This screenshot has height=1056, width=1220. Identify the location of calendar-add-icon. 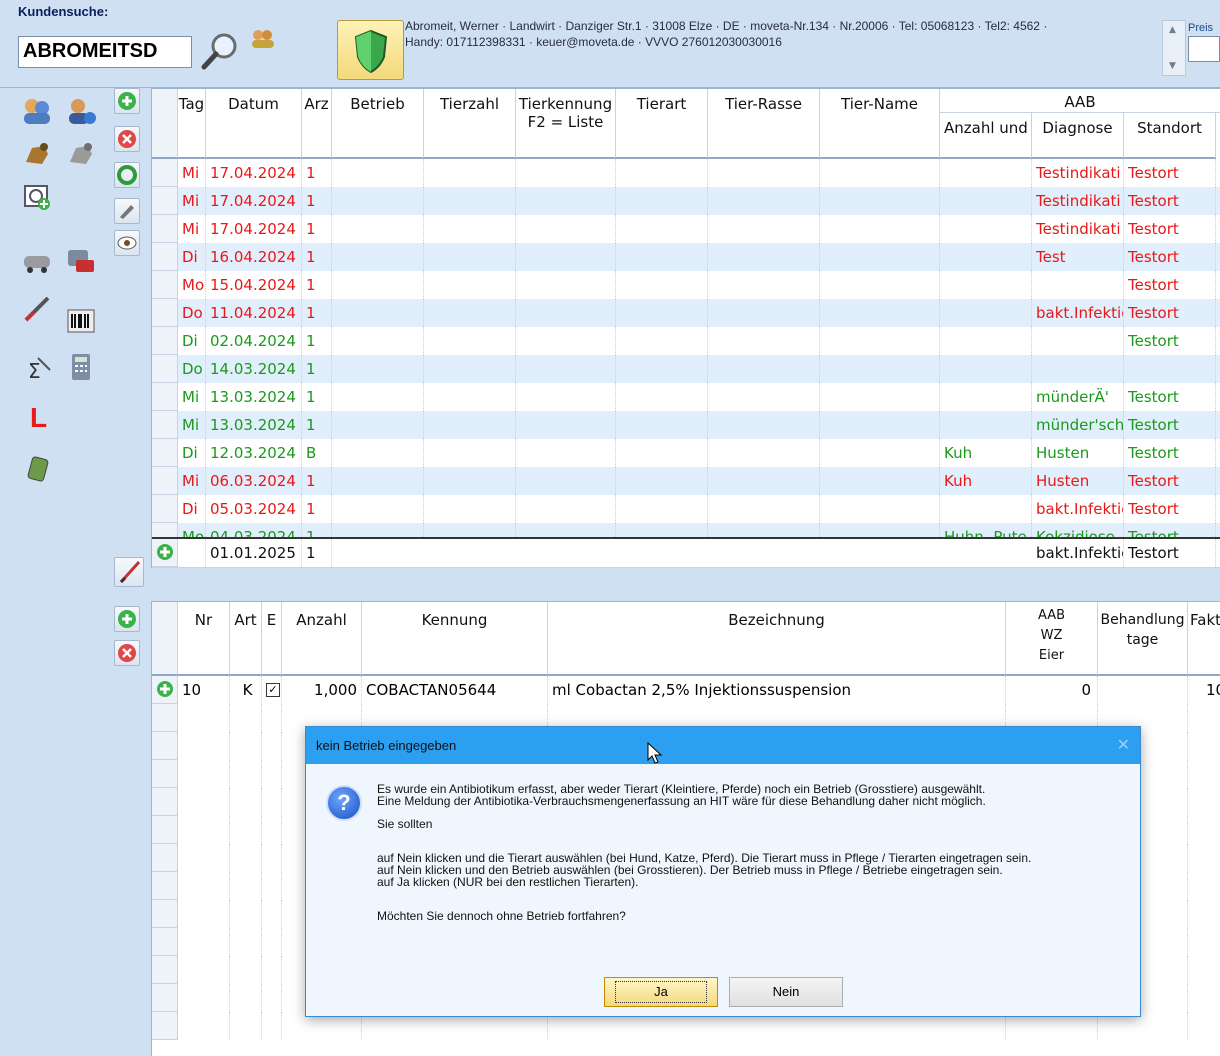
(37, 195).